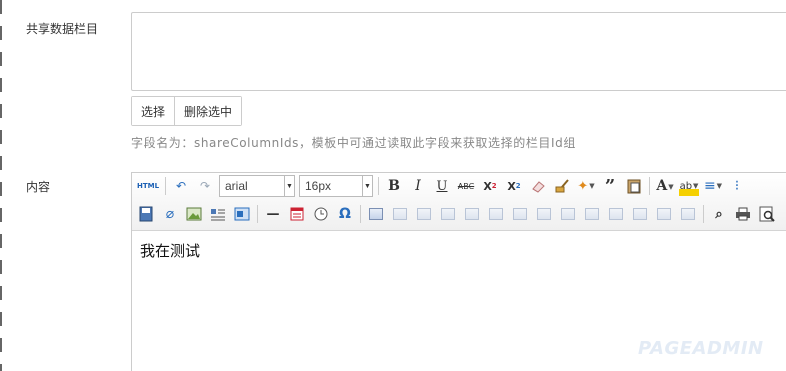  What do you see at coordinates (321, 214) in the screenshot?
I see `time-icon` at bounding box center [321, 214].